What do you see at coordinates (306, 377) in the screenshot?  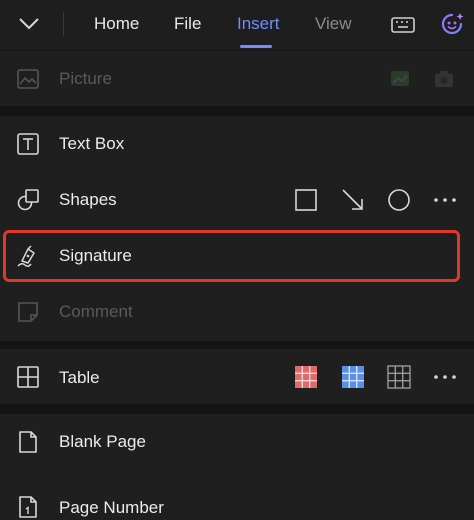 I see `red-table-style-icon` at bounding box center [306, 377].